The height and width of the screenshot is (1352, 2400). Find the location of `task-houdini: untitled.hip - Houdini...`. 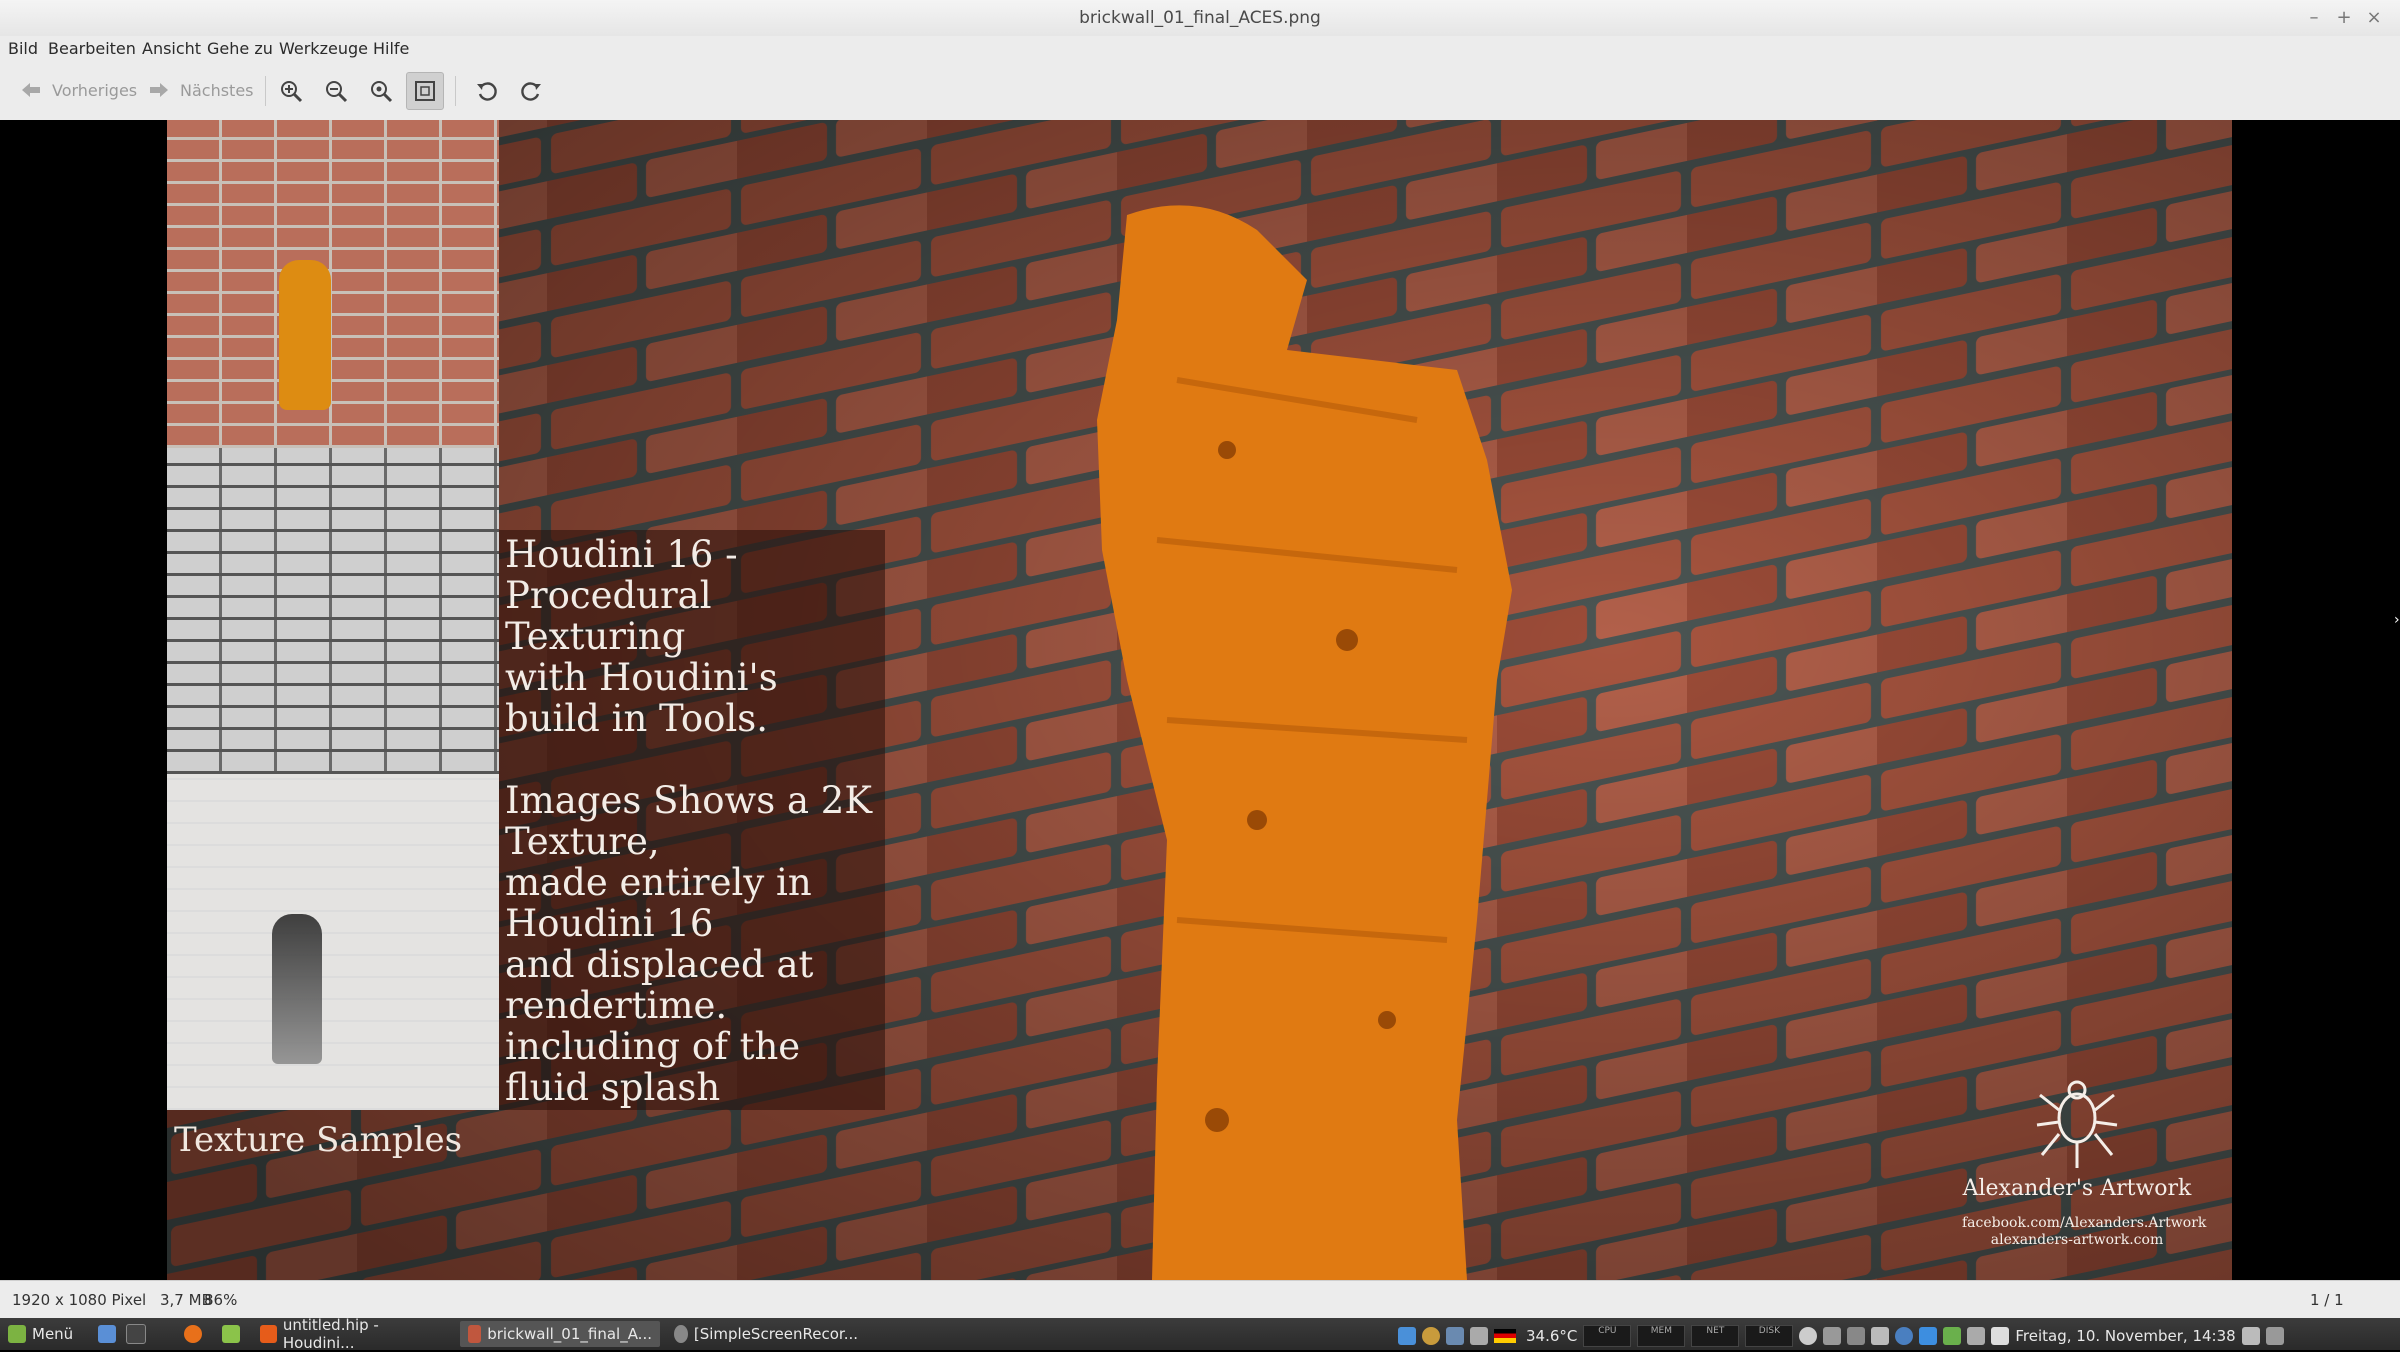

task-houdini: untitled.hip - Houdini... is located at coordinates (352, 1334).